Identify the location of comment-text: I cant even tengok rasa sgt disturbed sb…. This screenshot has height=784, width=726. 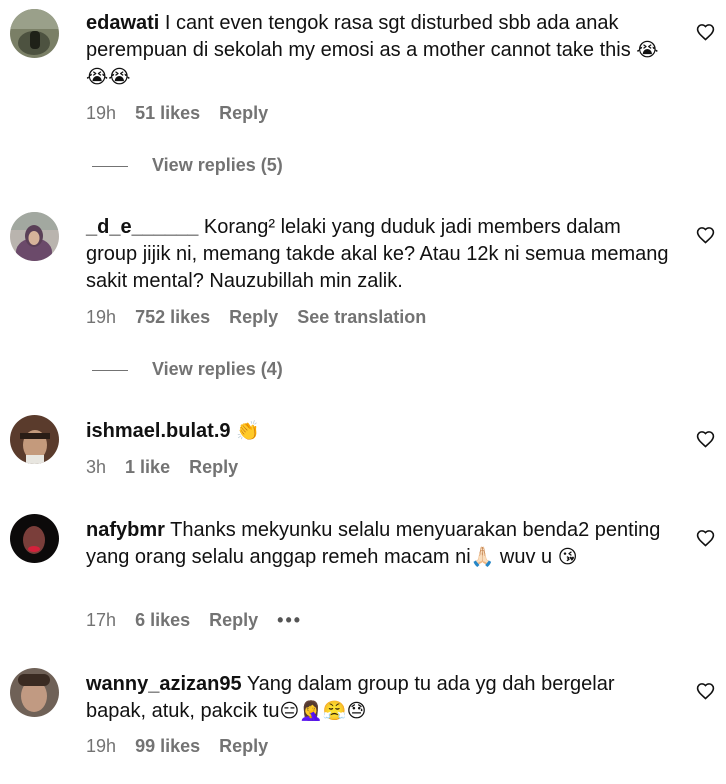
(358, 36).